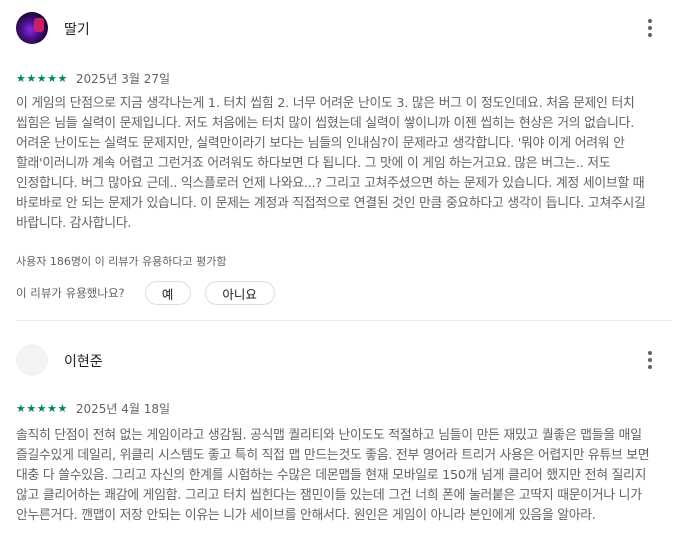  Describe the element at coordinates (70, 293) in the screenshot. I see `helpful-question: 이 리뷰가 유용했나요?` at that location.